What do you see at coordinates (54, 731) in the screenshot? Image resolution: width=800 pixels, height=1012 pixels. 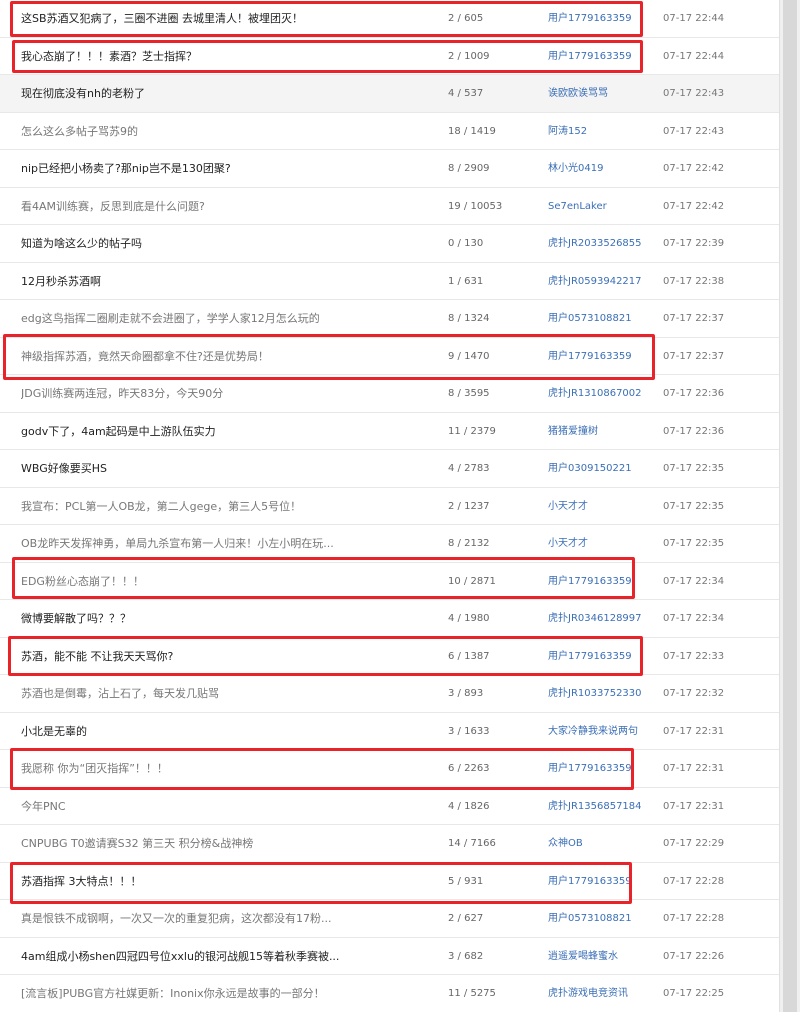 I see `thread-title-link: 小北是无辜的` at bounding box center [54, 731].